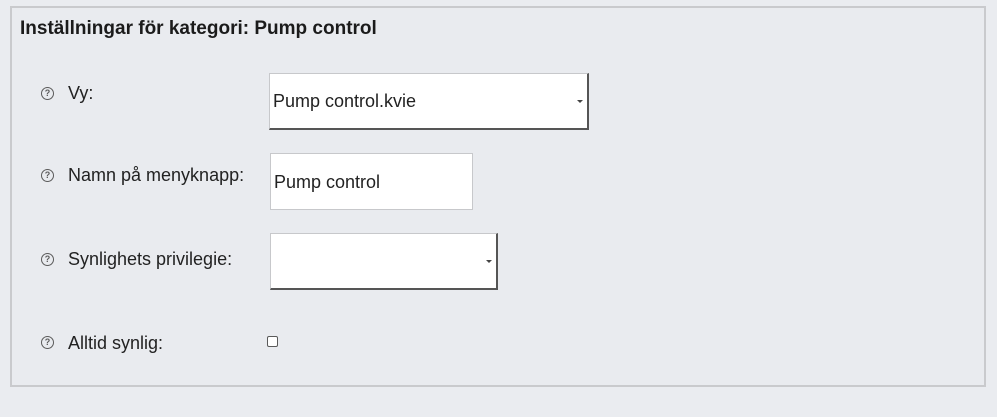 The width and height of the screenshot is (997, 417). What do you see at coordinates (345, 101) in the screenshot?
I see `view-select-value: Pump control.kvie` at bounding box center [345, 101].